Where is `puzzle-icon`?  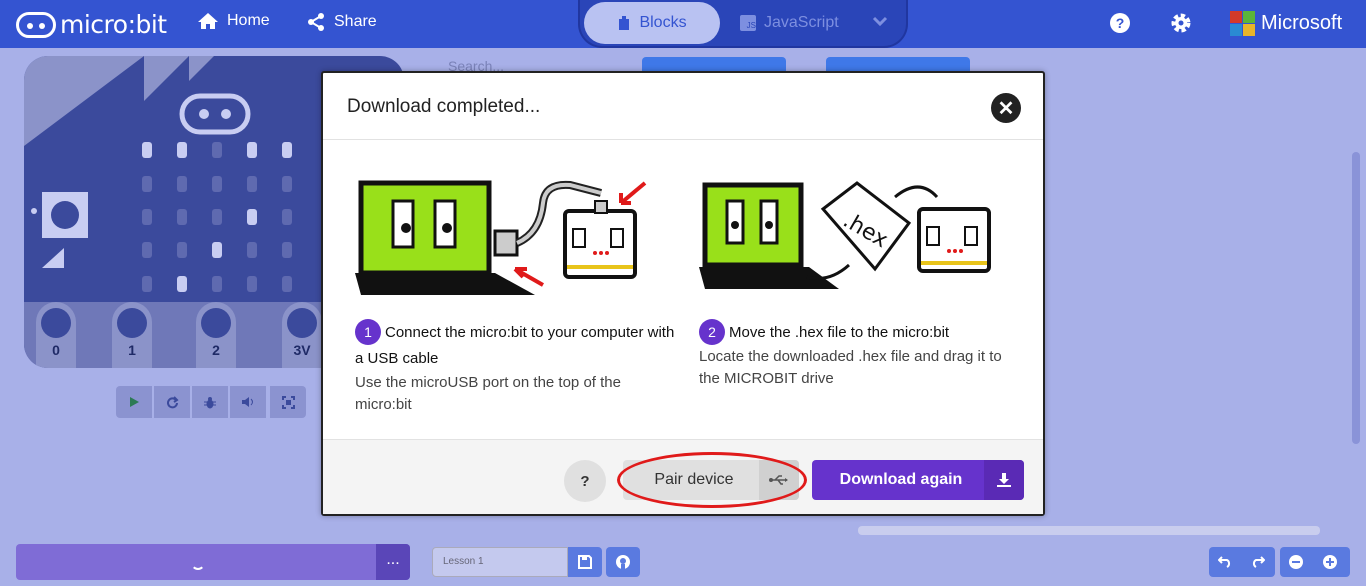 puzzle-icon is located at coordinates (624, 23).